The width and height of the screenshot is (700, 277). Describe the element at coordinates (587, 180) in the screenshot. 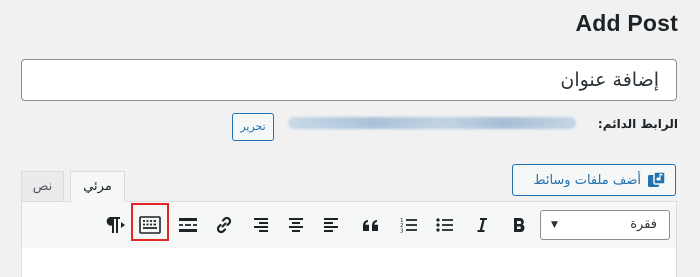

I see `add-media-label: أضف ملفات وسائط` at that location.